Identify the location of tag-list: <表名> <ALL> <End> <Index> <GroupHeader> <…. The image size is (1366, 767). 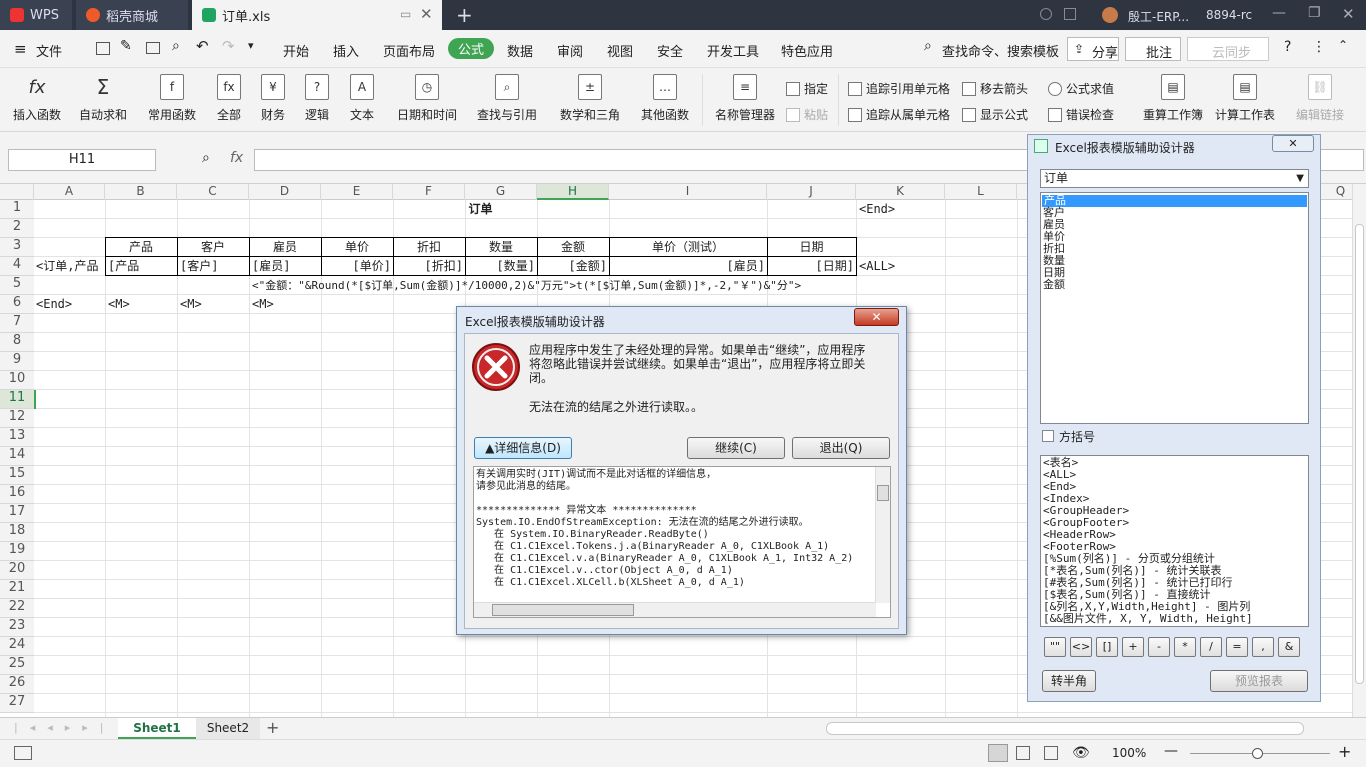
(1174, 541).